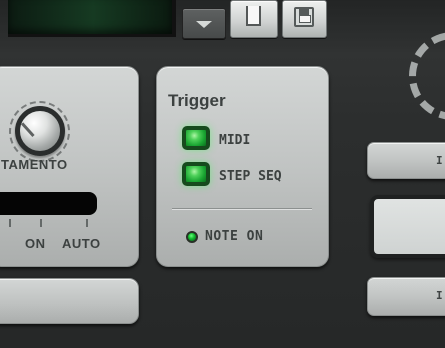 This screenshot has width=445, height=348. I want to click on save-button, so click(304, 19).